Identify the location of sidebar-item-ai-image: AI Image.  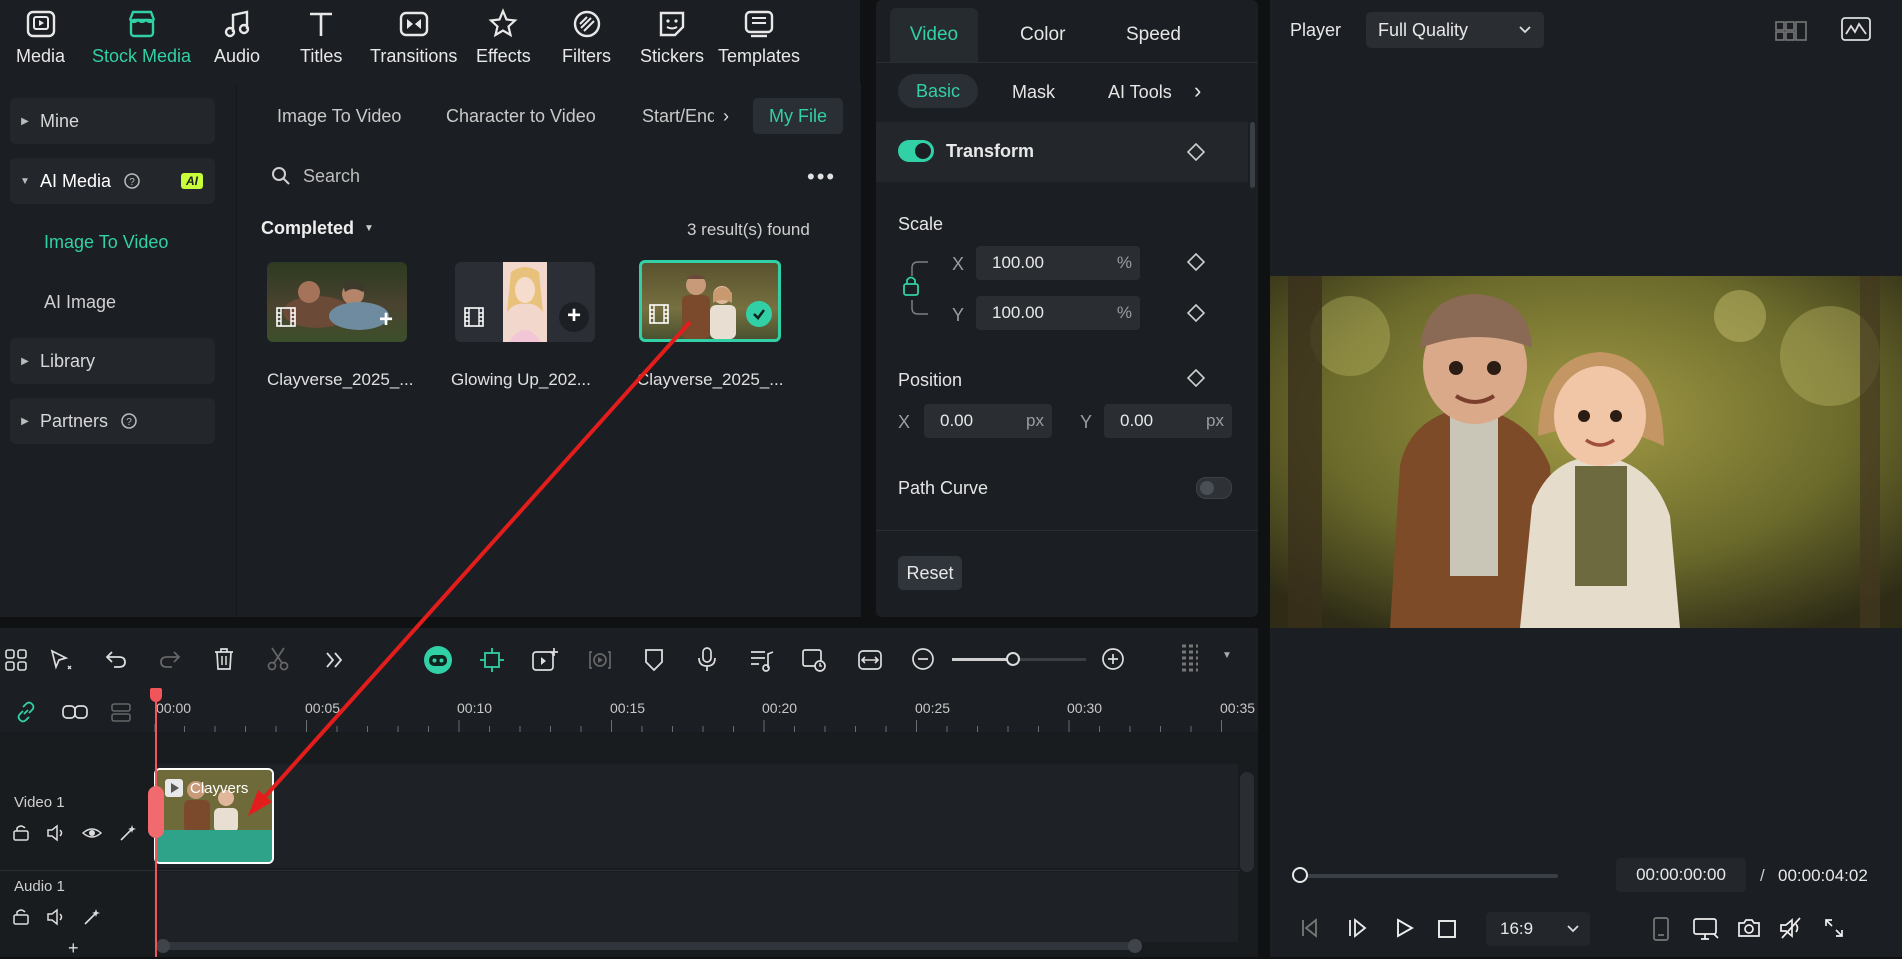
(80, 302).